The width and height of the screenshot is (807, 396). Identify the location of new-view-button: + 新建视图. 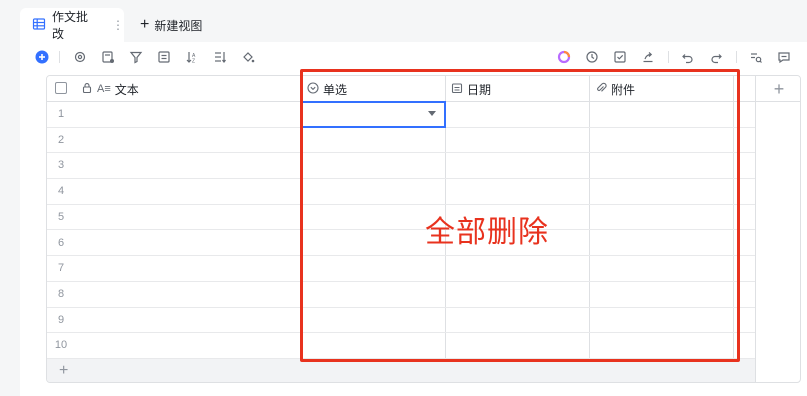
(171, 25).